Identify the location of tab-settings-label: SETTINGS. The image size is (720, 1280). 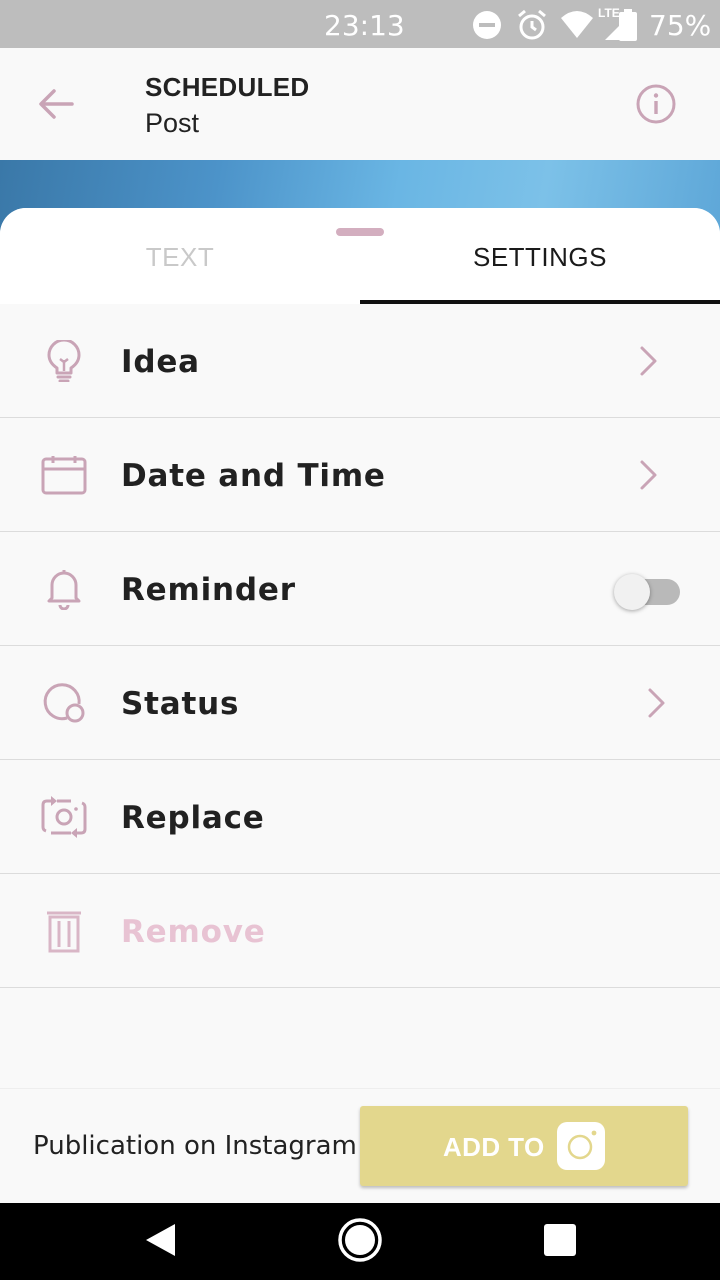
(539, 256).